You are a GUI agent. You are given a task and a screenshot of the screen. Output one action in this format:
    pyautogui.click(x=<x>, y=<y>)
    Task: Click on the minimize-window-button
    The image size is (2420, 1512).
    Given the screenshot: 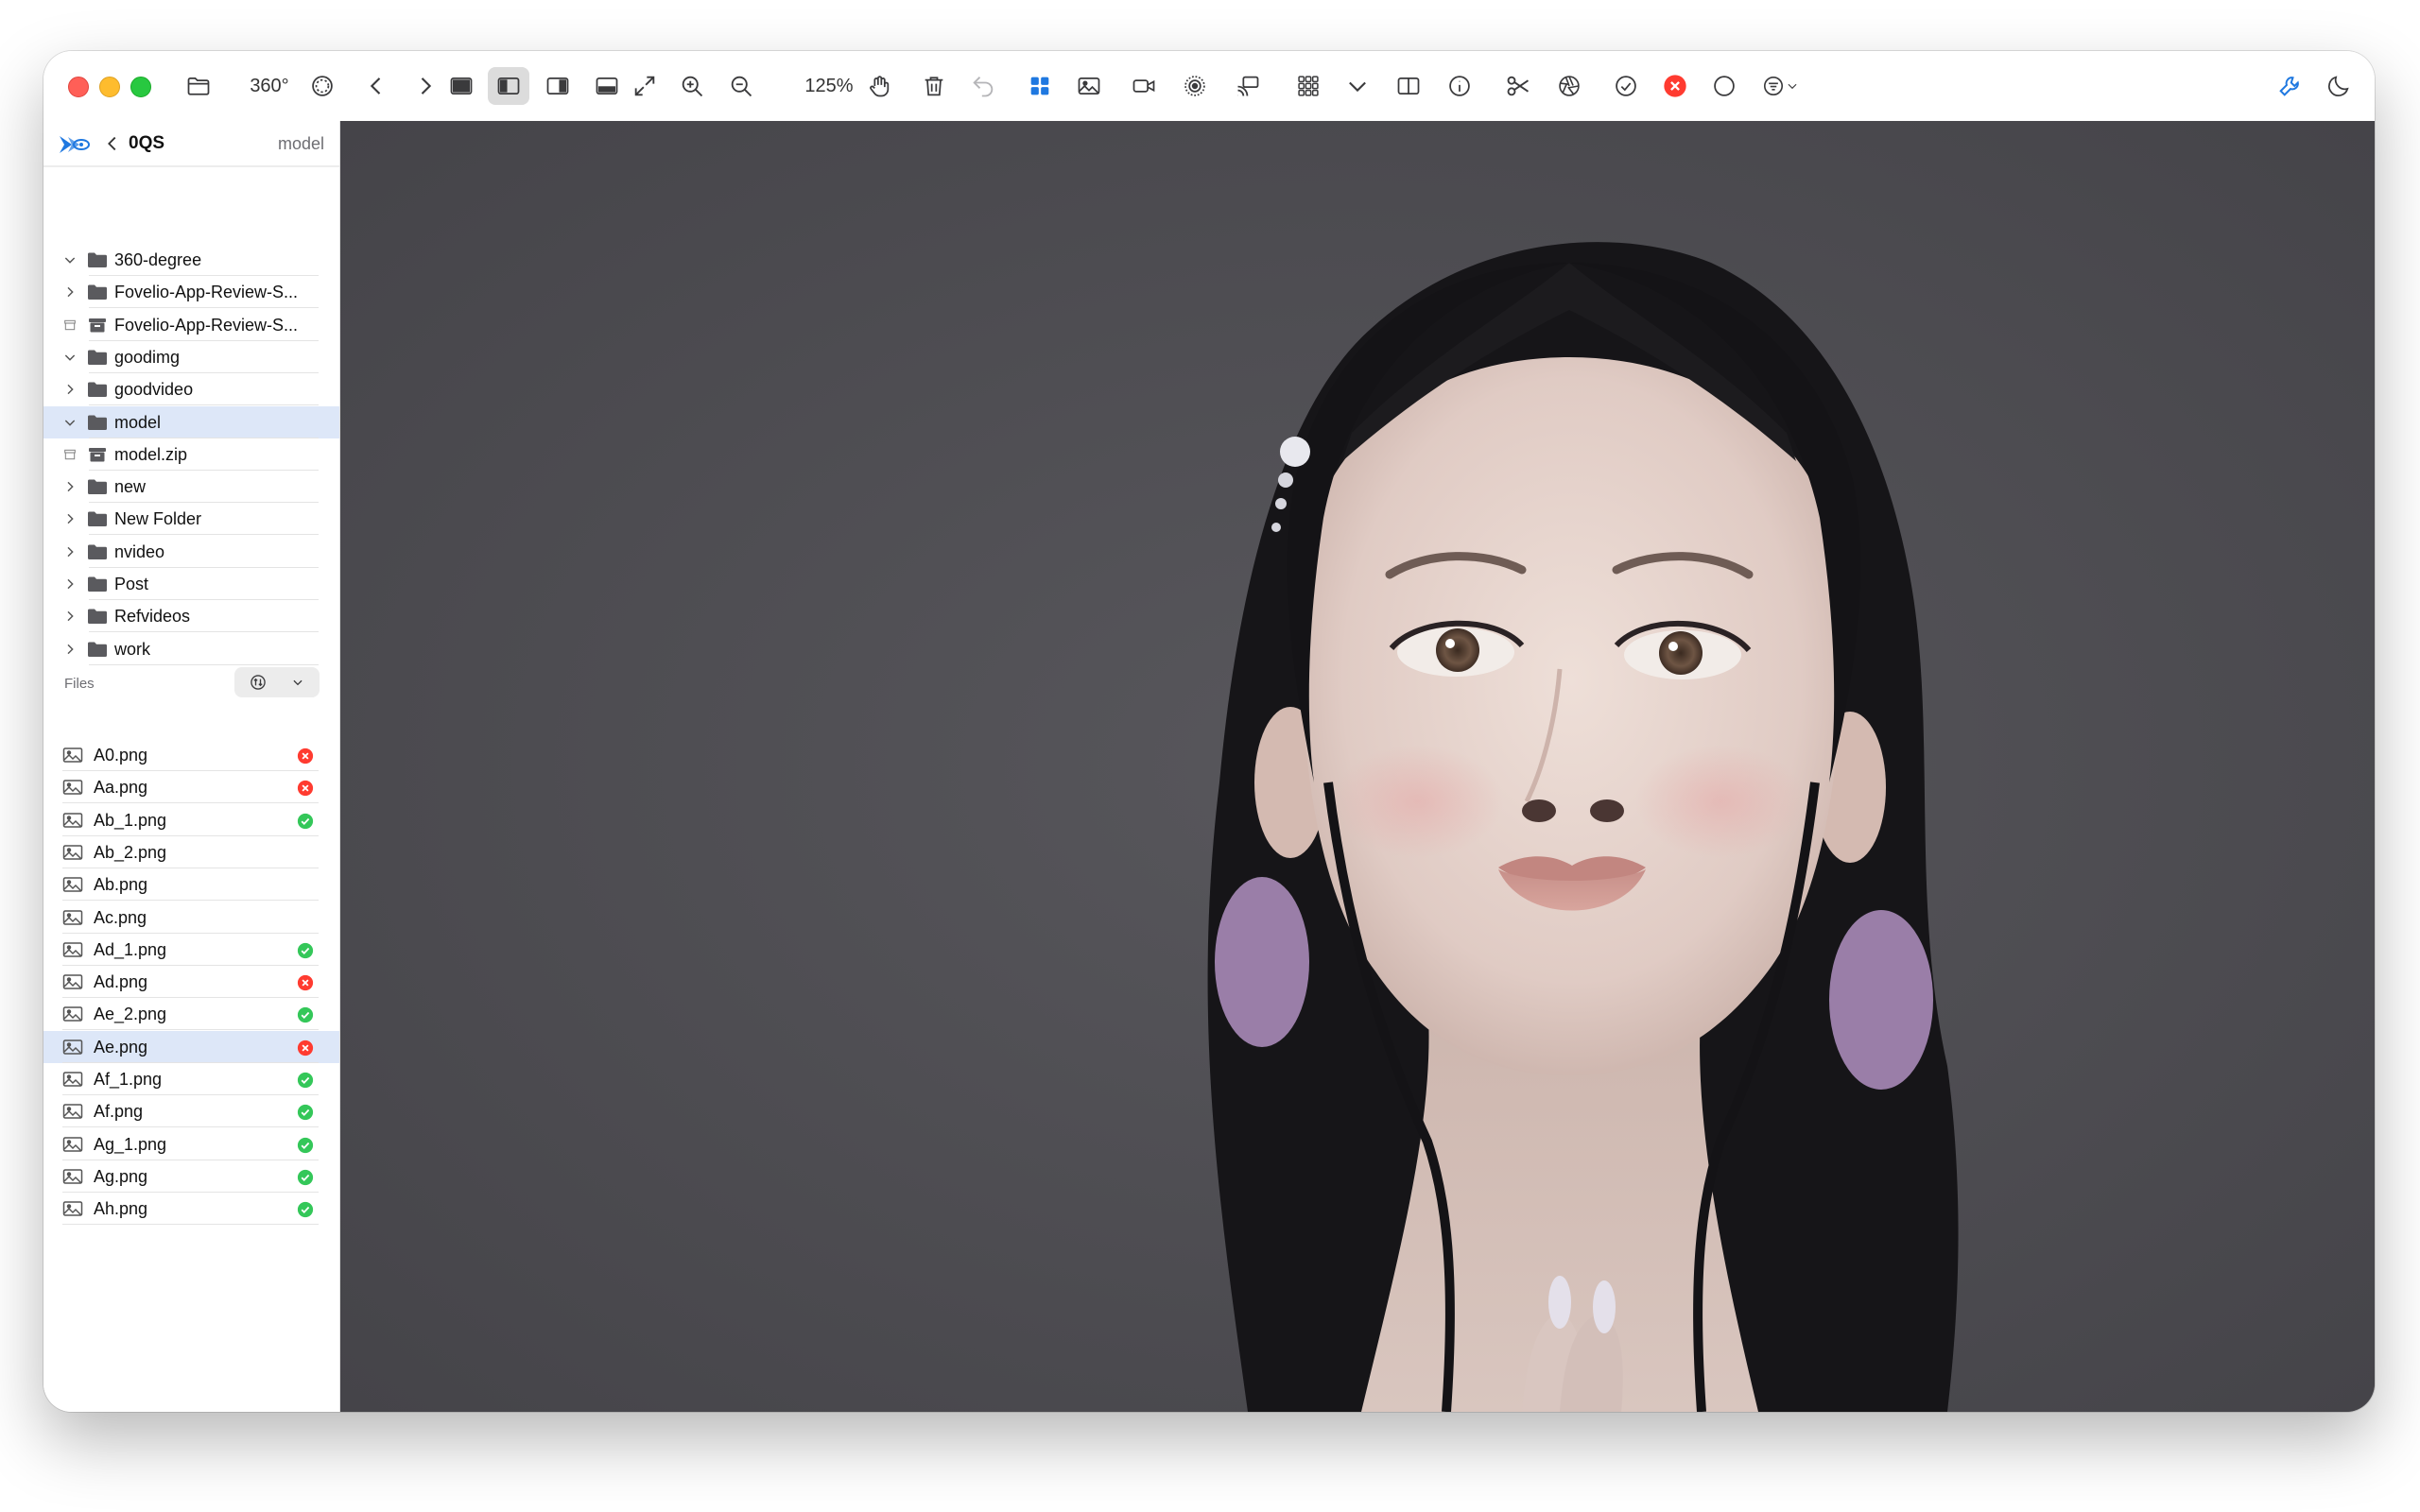 What is the action you would take?
    pyautogui.click(x=109, y=87)
    